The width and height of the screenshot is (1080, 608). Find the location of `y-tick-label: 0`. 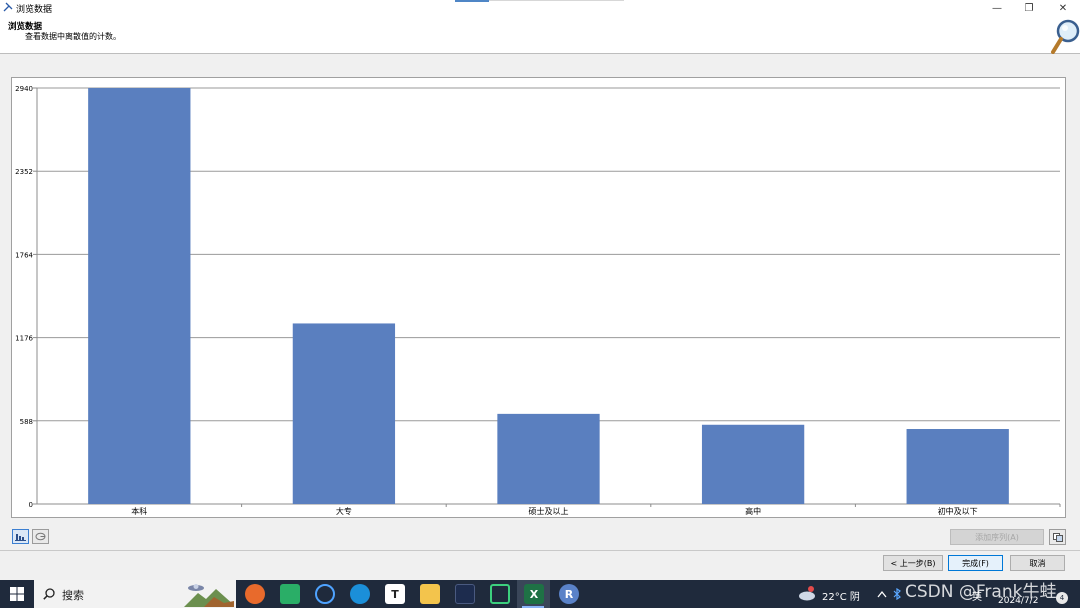

y-tick-label: 0 is located at coordinates (31, 505).